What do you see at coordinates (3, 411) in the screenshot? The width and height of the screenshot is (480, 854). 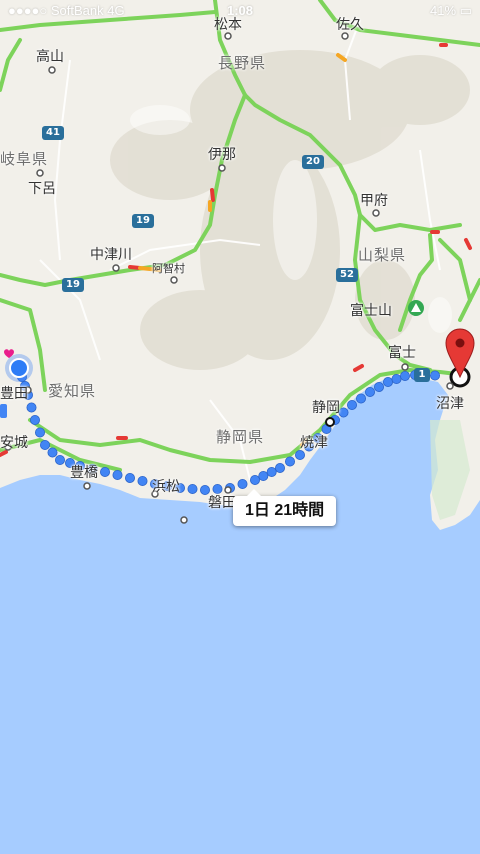 I see `map-badge` at bounding box center [3, 411].